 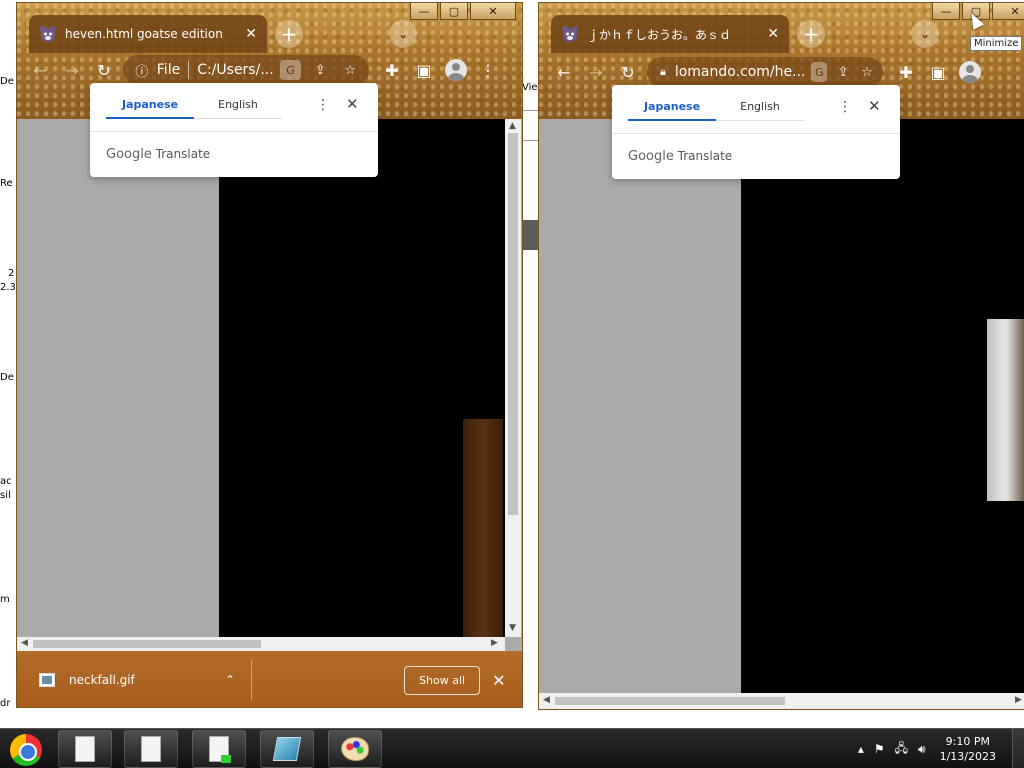 I want to click on download-shelf: neckfall.gif ⌃ Show all ✕, so click(x=269, y=679).